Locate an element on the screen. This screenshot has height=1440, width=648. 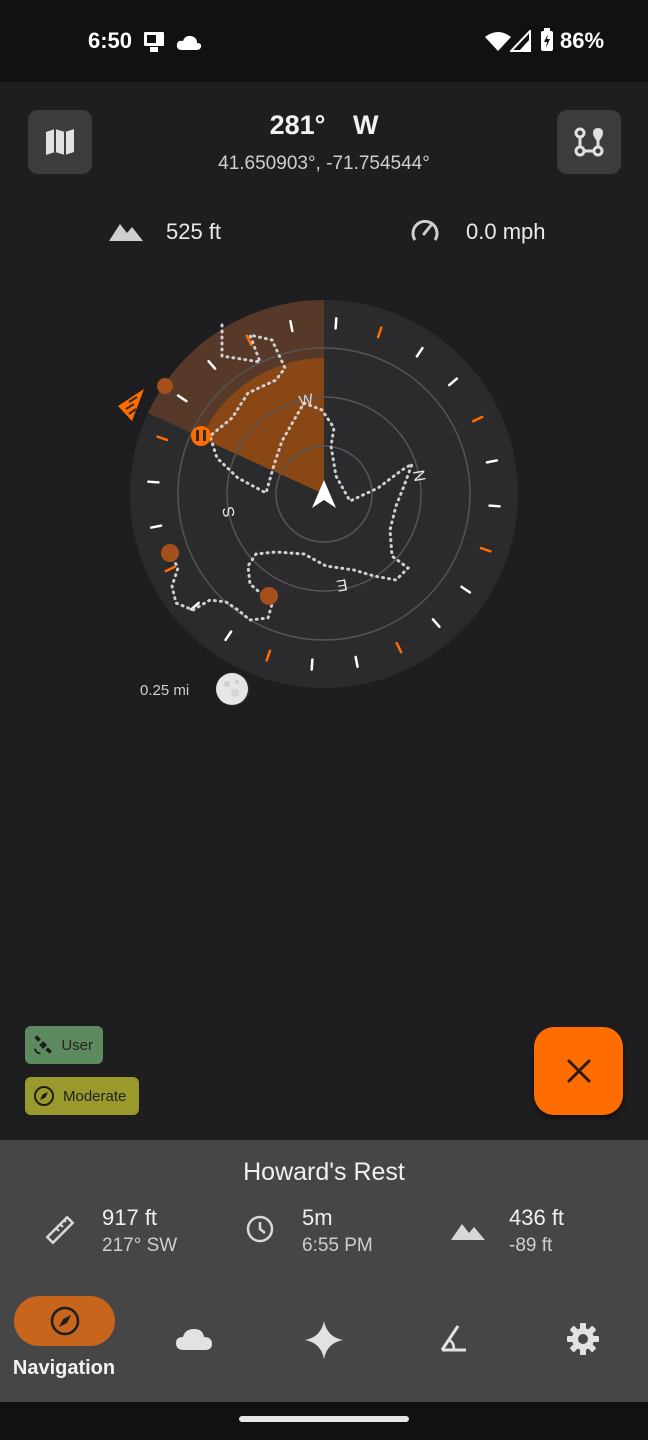
map-scale-label: 0.25 mi is located at coordinates (165, 690).